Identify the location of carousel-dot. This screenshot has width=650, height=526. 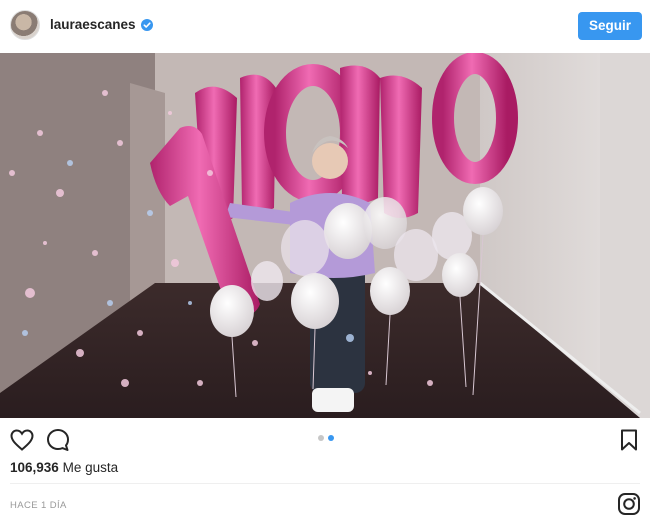
(321, 438).